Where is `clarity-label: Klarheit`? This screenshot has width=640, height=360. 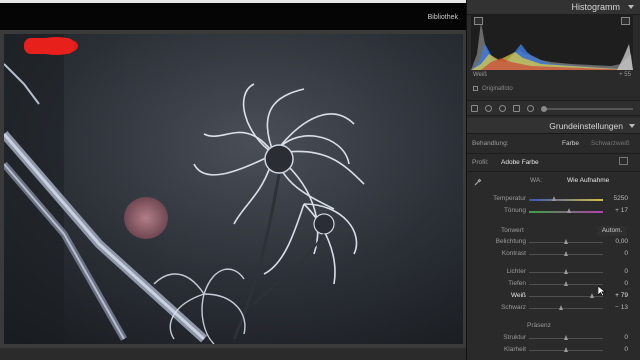 clarity-label: Klarheit is located at coordinates (514, 349).